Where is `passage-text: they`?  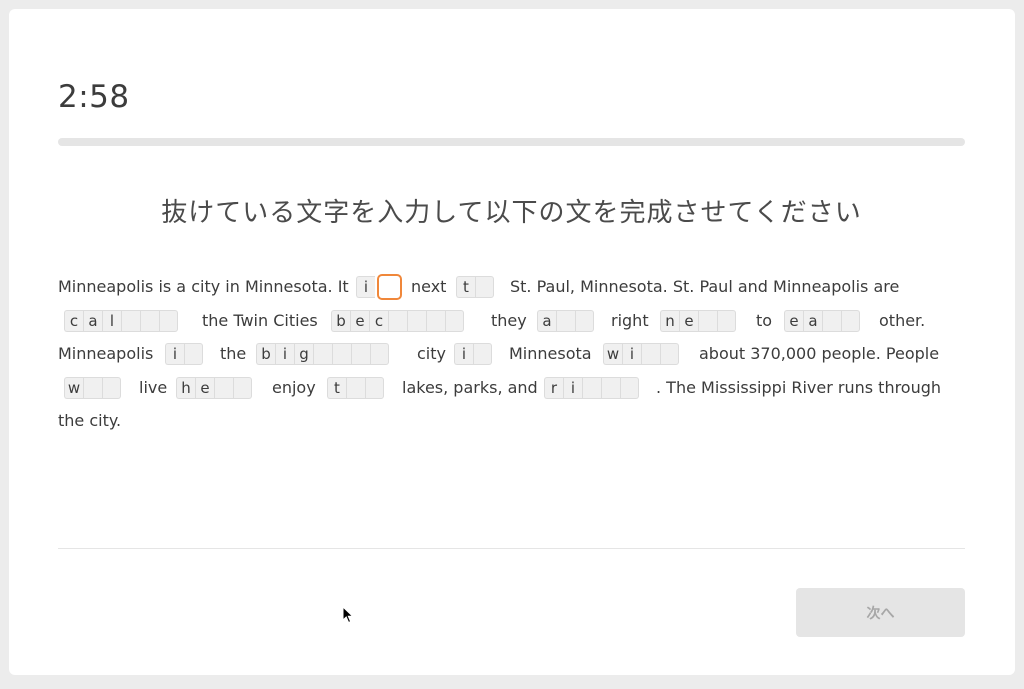 passage-text: they is located at coordinates (509, 320).